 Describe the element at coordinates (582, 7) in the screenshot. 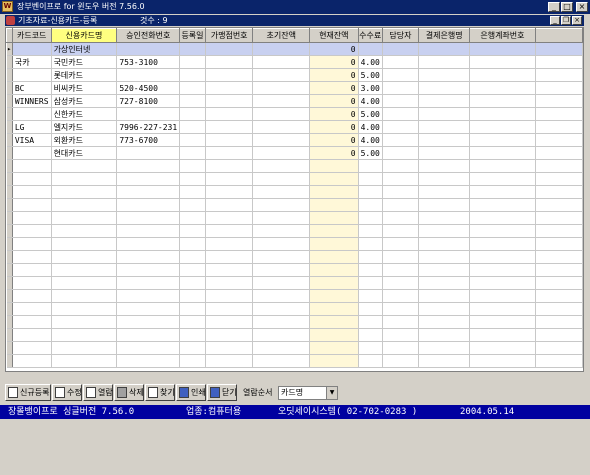

I see `close-icon: ×` at that location.